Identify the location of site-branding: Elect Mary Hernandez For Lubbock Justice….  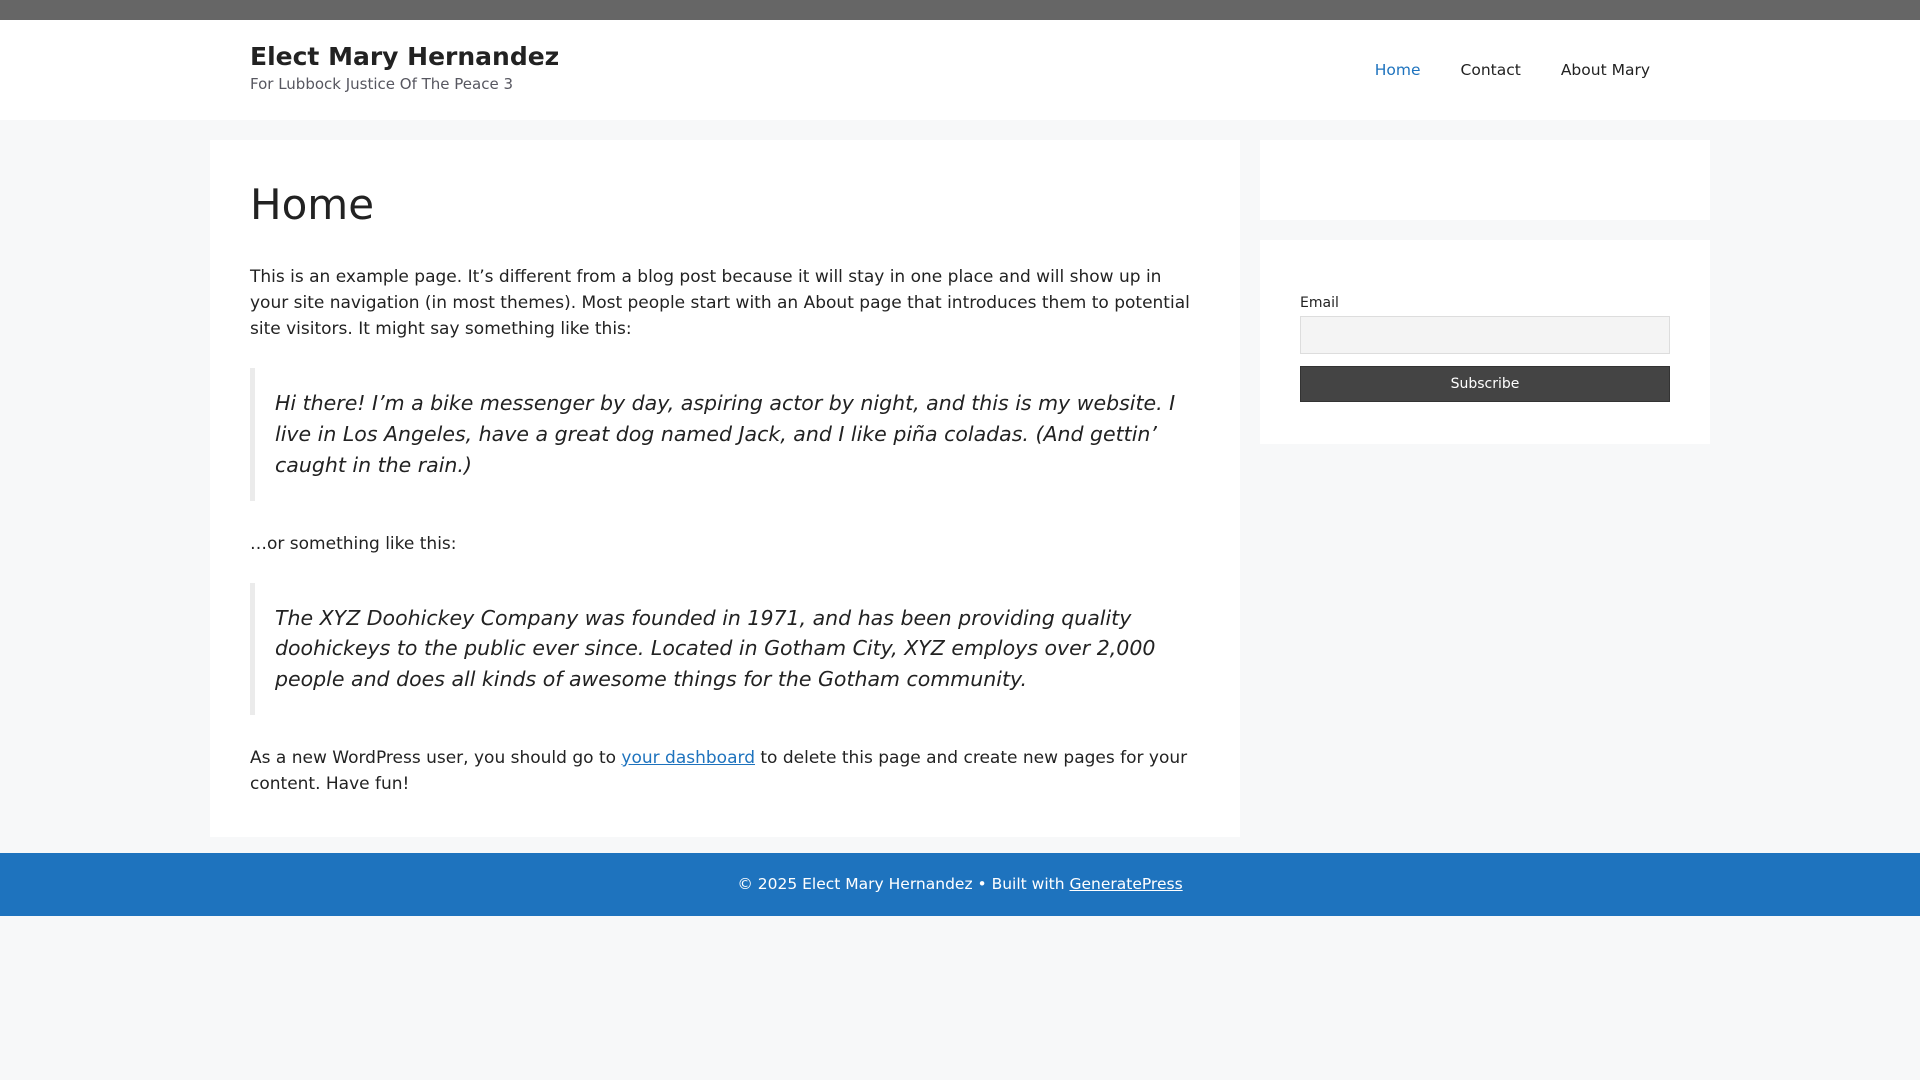
(404, 67).